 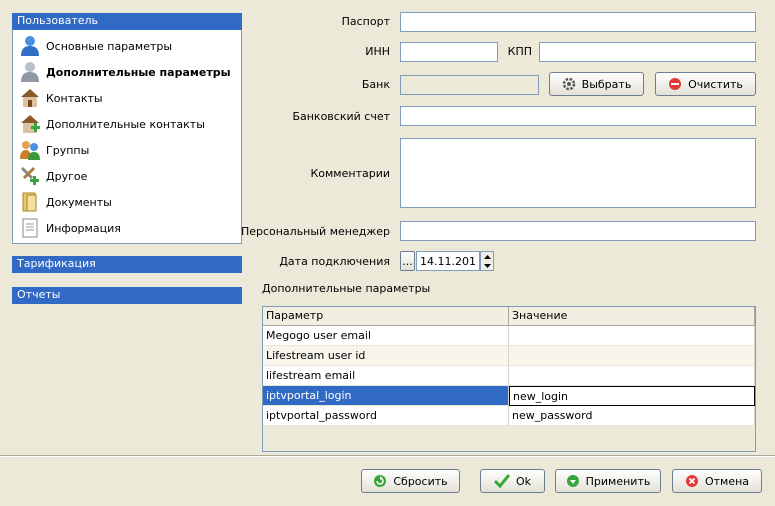 What do you see at coordinates (30, 150) in the screenshot?
I see `group-icon` at bounding box center [30, 150].